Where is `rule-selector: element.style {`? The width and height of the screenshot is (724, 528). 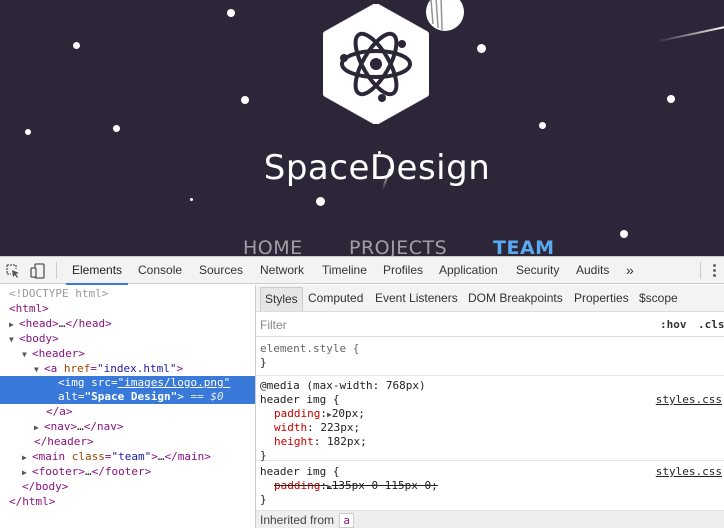 rule-selector: element.style { is located at coordinates (309, 349).